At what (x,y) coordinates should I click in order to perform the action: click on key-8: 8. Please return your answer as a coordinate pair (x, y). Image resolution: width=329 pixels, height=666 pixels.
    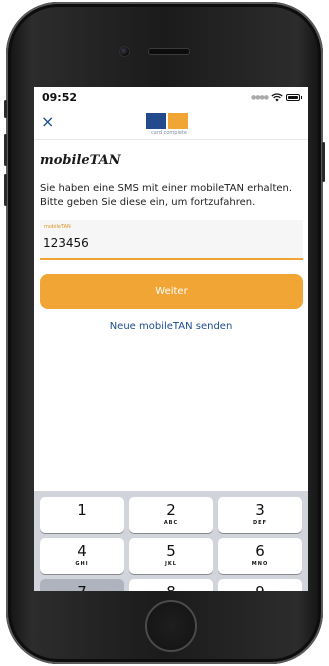
    Looking at the image, I should click on (171, 585).